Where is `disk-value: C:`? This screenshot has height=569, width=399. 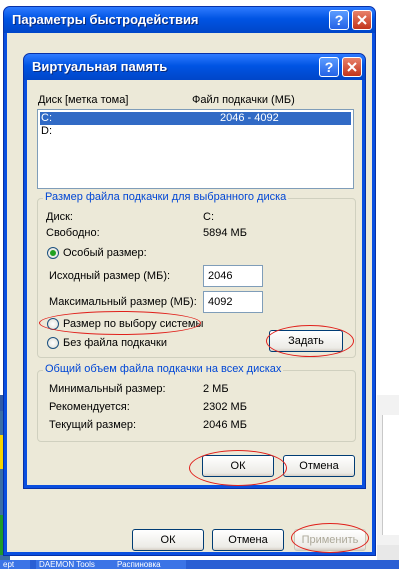 disk-value: C: is located at coordinates (208, 217).